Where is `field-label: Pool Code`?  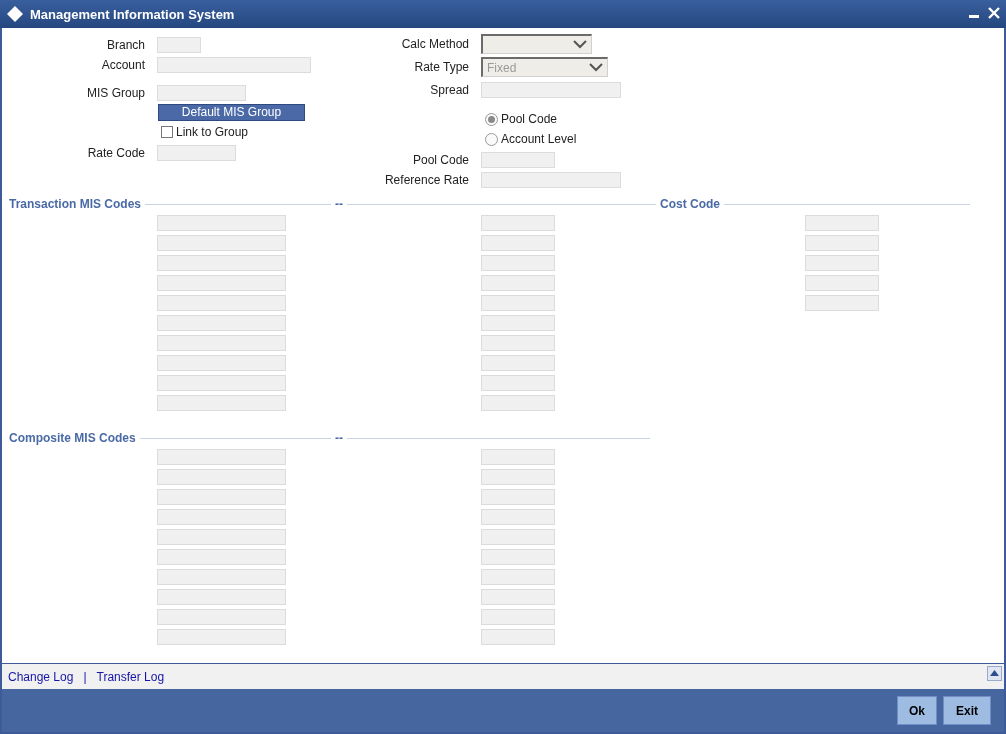 field-label: Pool Code is located at coordinates (440, 160).